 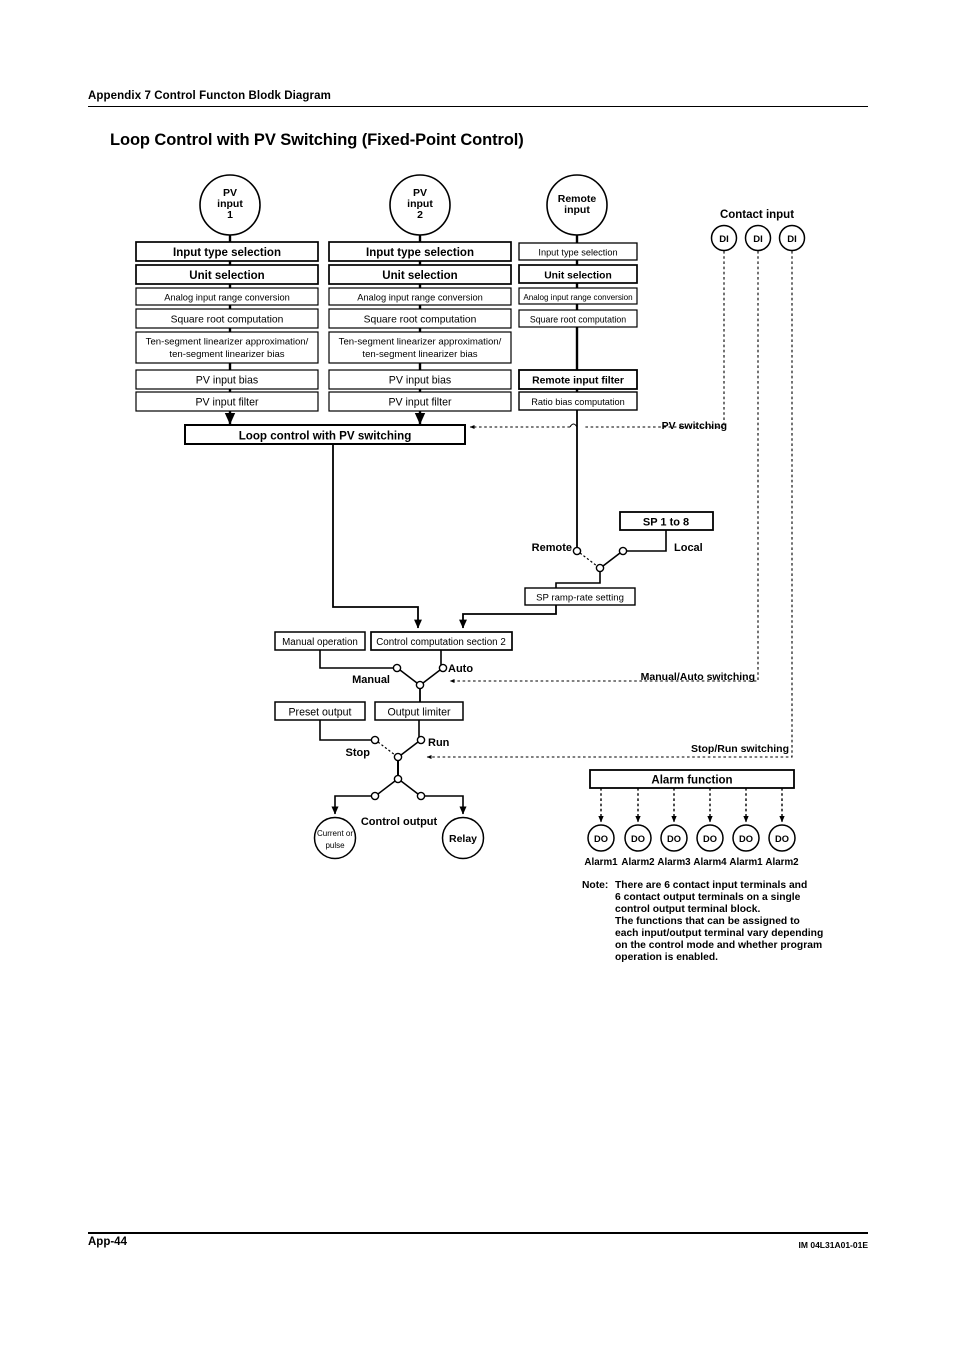 I want to click on contact-input-group: Contact input DI DI DI, so click(x=758, y=230).